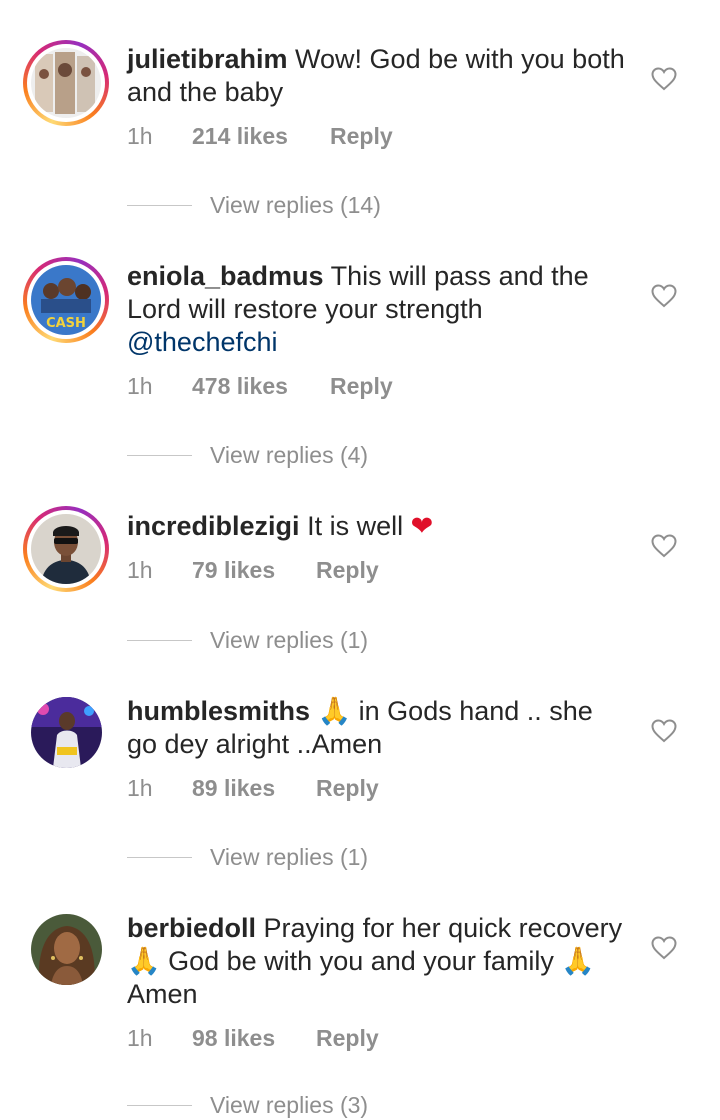  I want to click on comment-username: julietibrahim, so click(207, 59).